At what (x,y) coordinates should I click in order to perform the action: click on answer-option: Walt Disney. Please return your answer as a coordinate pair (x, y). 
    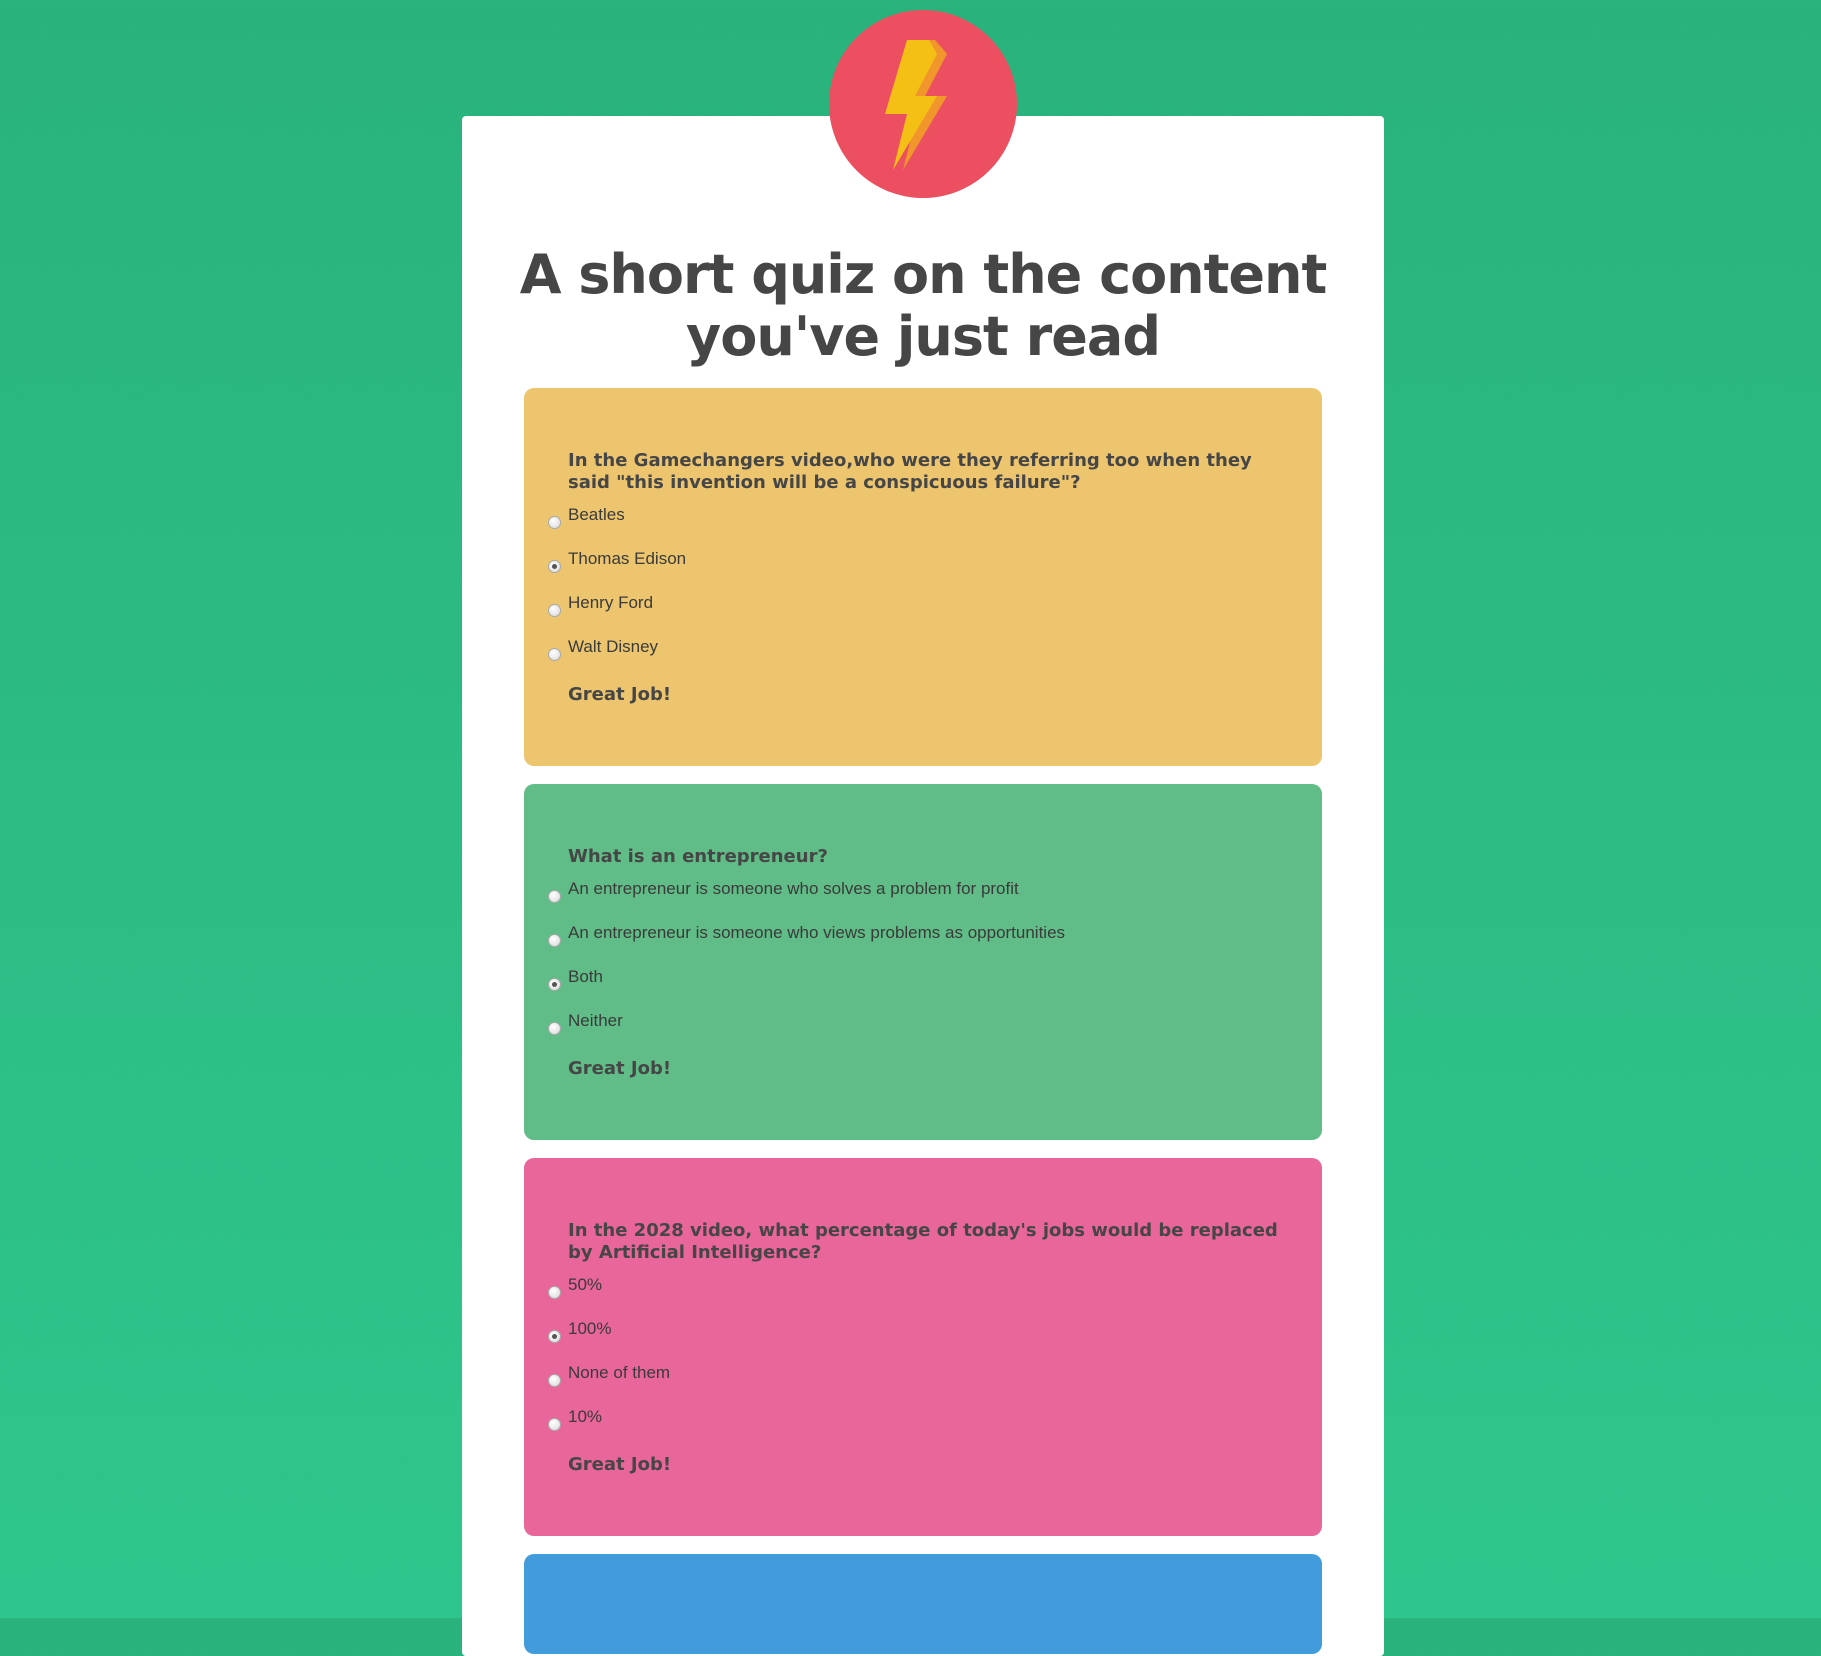
    Looking at the image, I should click on (913, 658).